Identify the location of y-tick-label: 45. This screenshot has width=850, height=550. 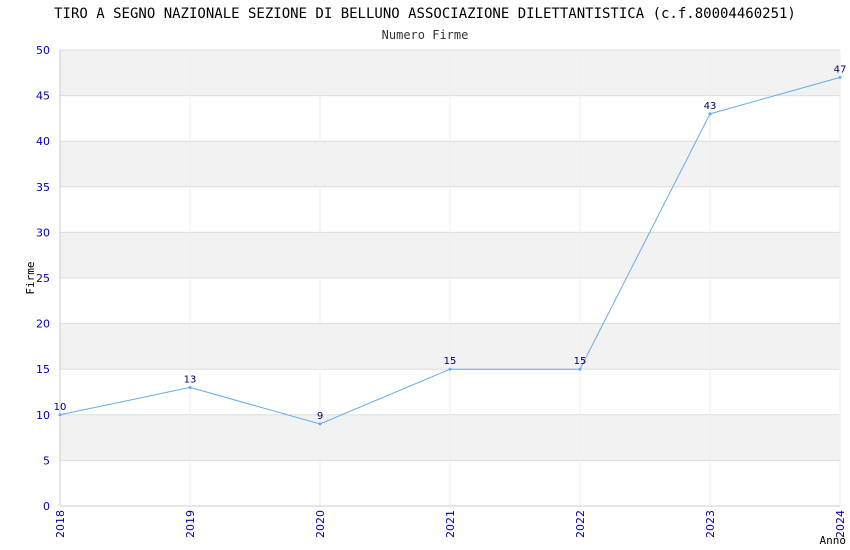
(43, 96).